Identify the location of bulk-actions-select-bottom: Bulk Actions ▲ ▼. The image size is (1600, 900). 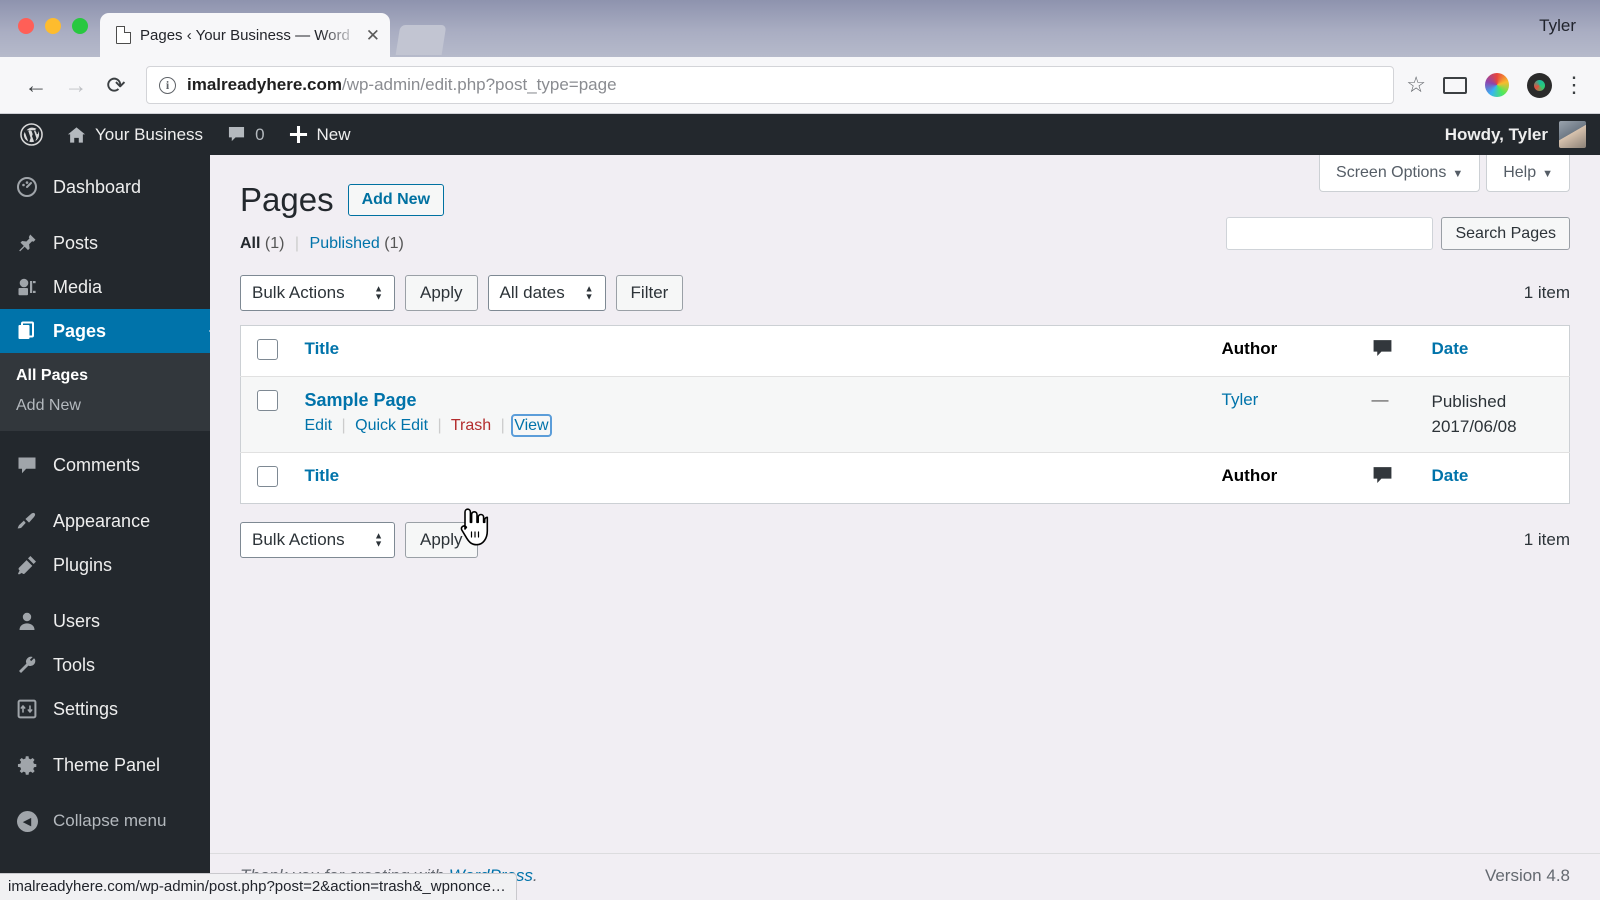
(317, 540).